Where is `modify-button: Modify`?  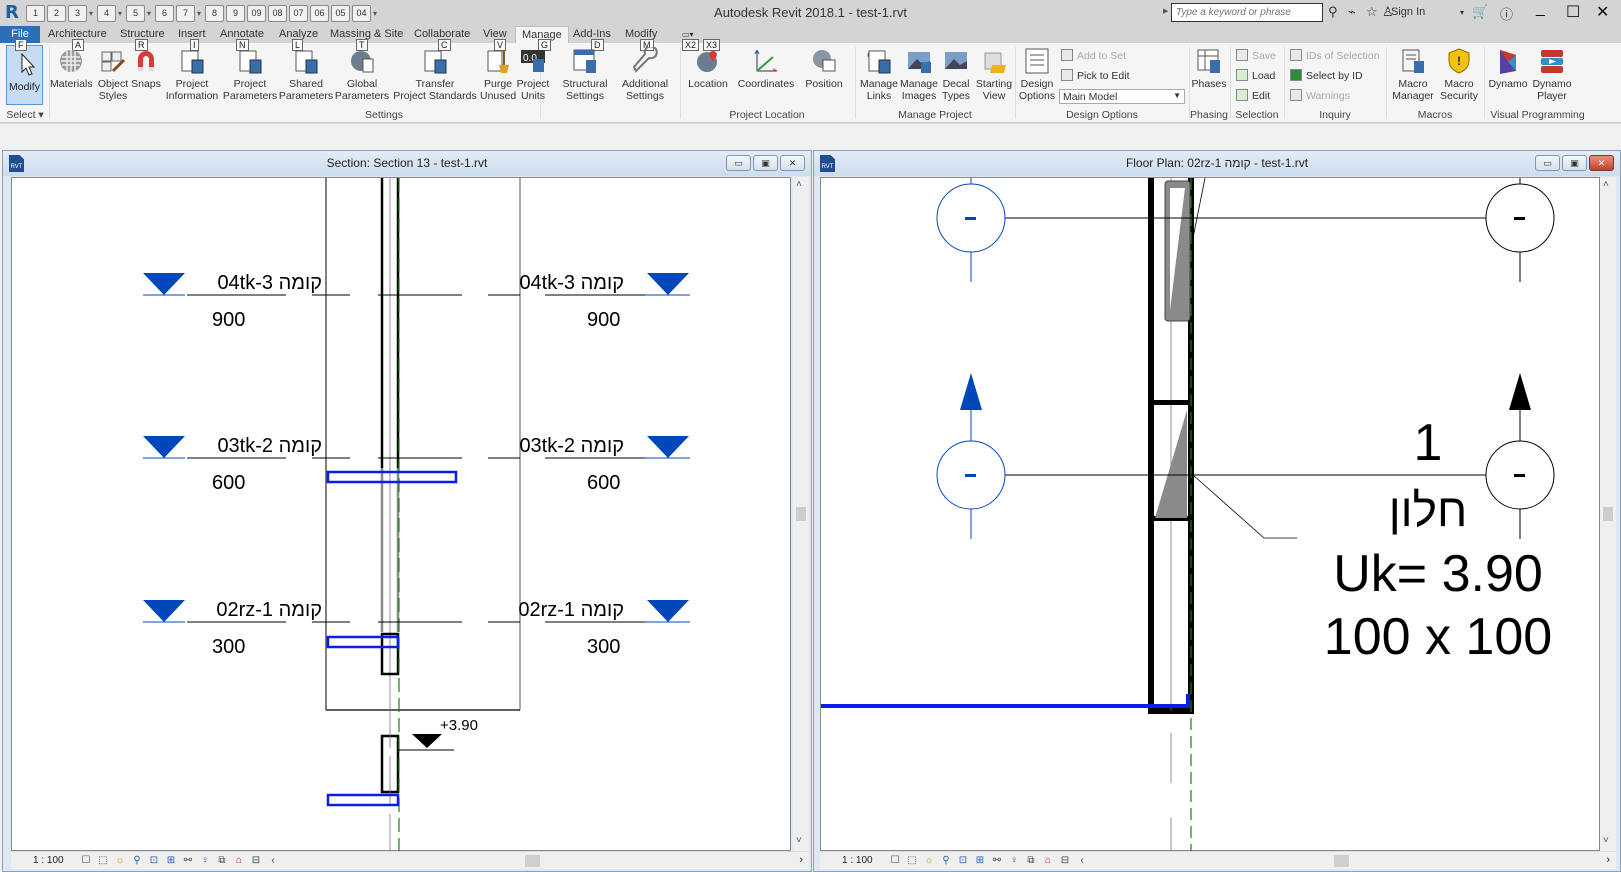
modify-button: Modify is located at coordinates (24, 75).